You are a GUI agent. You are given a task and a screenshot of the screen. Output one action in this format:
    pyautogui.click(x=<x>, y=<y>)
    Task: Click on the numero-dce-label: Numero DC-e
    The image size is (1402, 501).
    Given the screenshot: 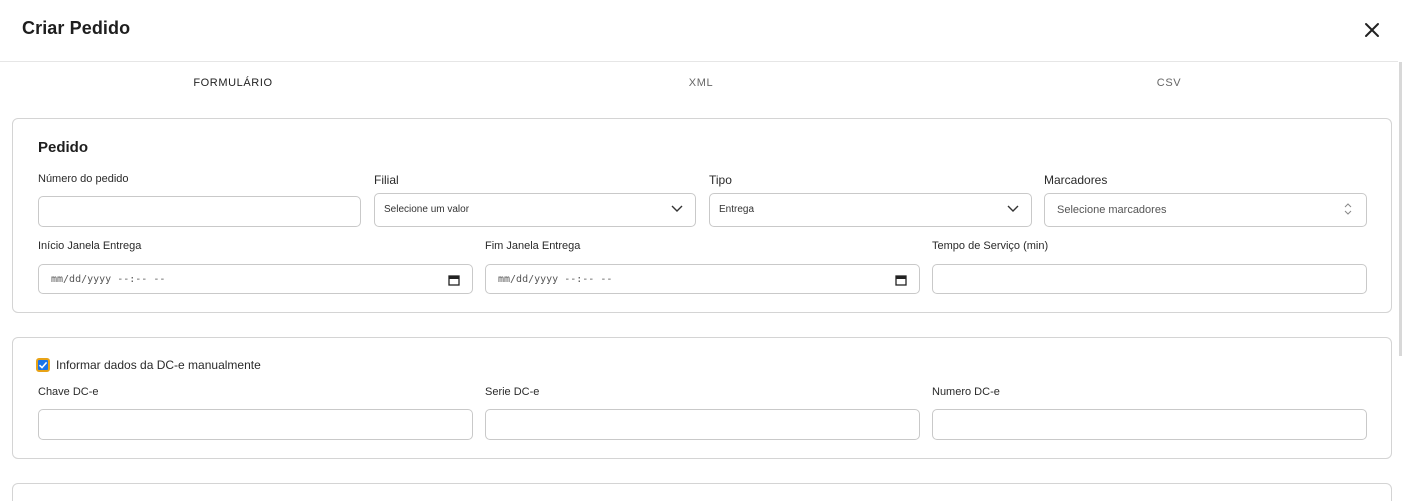 What is the action you would take?
    pyautogui.click(x=966, y=392)
    